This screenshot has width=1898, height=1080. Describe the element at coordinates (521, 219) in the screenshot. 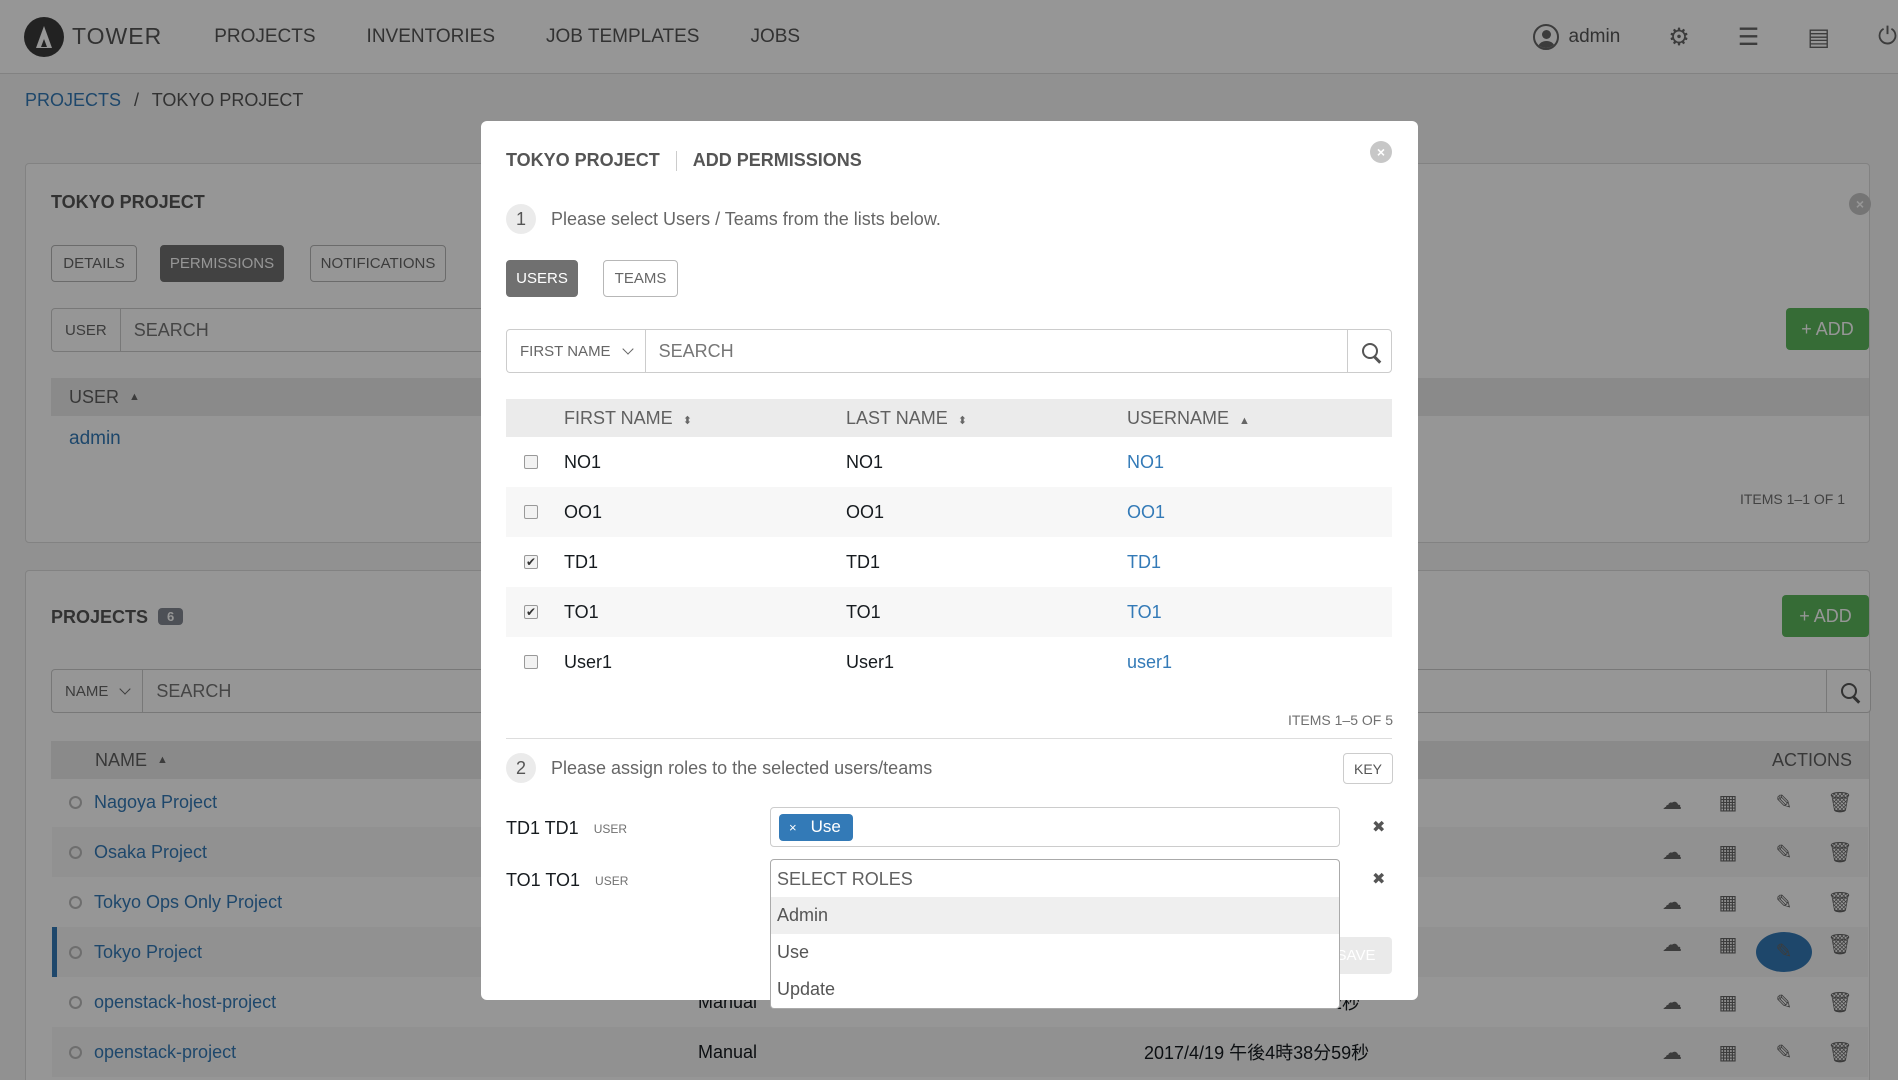

I see `step-number: 1` at that location.